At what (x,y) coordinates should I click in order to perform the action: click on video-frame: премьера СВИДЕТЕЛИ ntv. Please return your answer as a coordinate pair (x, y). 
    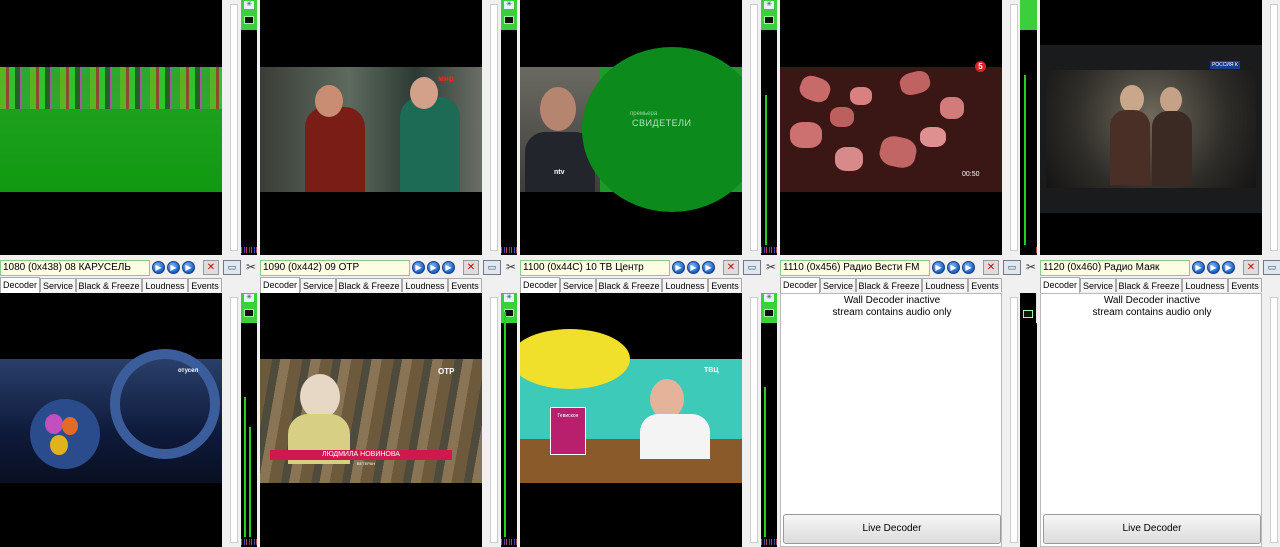
    Looking at the image, I should click on (631, 129).